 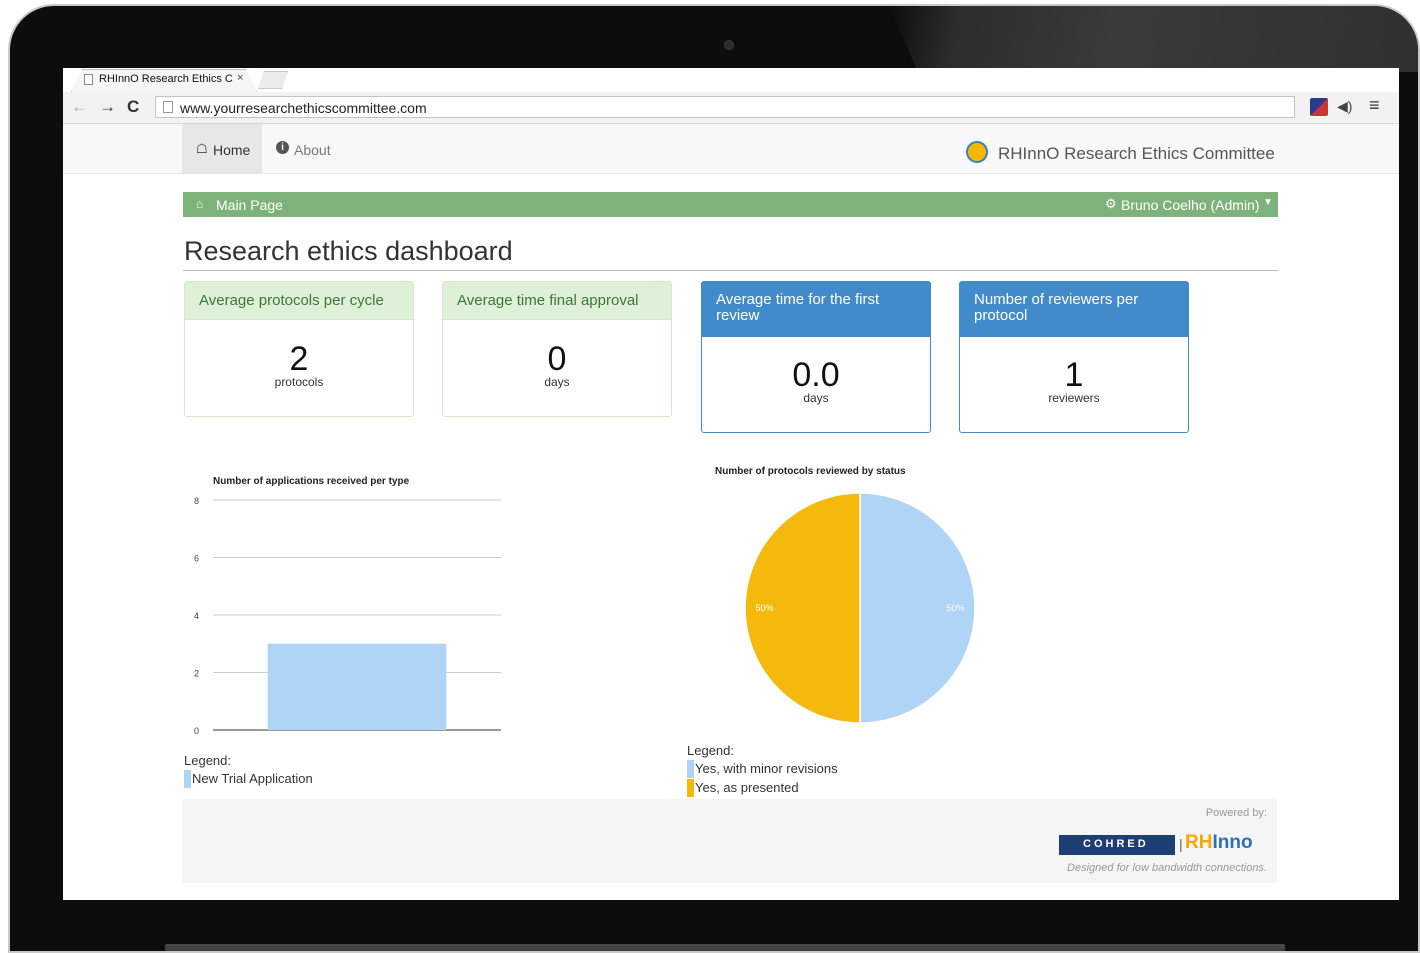 What do you see at coordinates (299, 301) in the screenshot?
I see `stat-panel-title: Average protocols per cycle` at bounding box center [299, 301].